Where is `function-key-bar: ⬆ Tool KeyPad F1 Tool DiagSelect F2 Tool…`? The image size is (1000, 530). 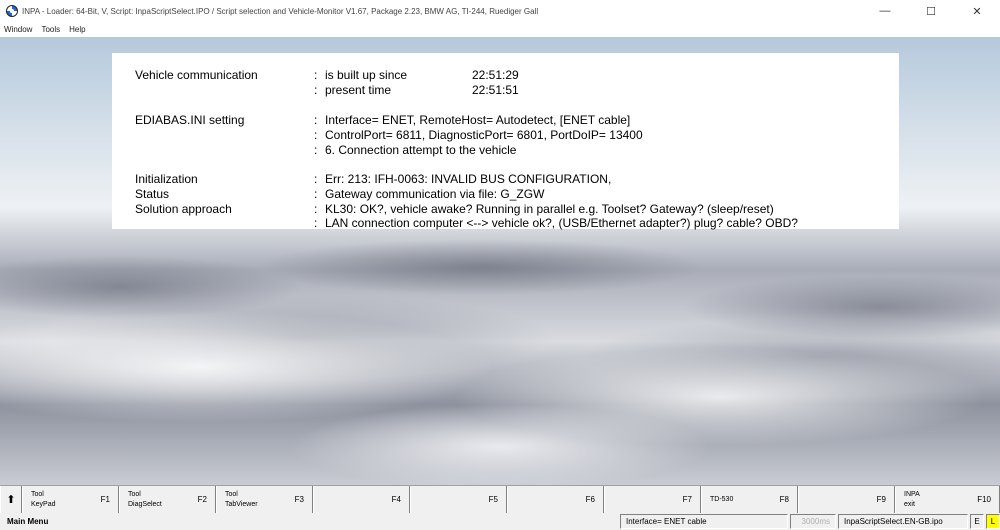
function-key-bar: ⬆ Tool KeyPad F1 Tool DiagSelect F2 Tool… is located at coordinates (500, 499).